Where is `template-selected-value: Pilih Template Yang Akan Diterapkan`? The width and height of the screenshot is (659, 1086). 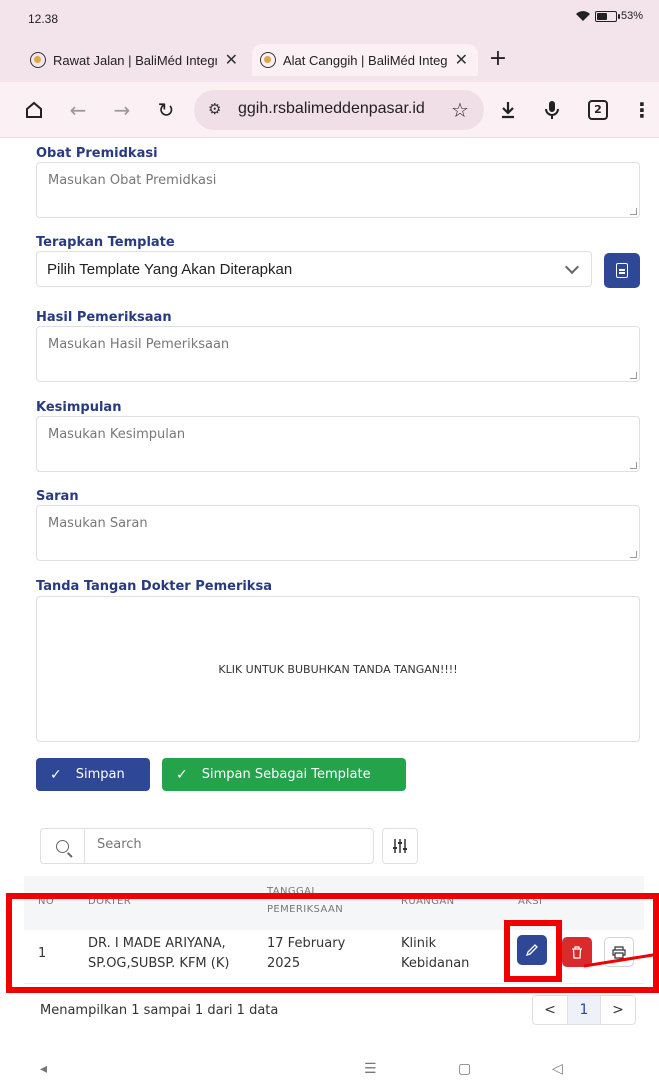
template-selected-value: Pilih Template Yang Akan Diterapkan is located at coordinates (170, 269).